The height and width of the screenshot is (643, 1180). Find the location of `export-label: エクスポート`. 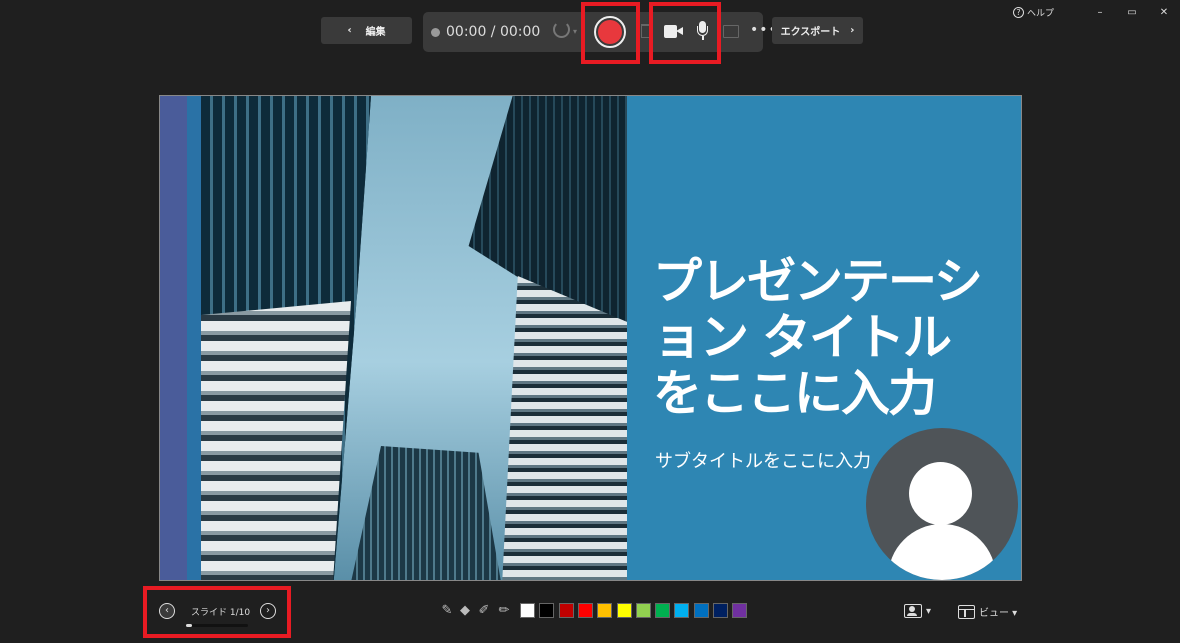

export-label: エクスポート is located at coordinates (810, 32).